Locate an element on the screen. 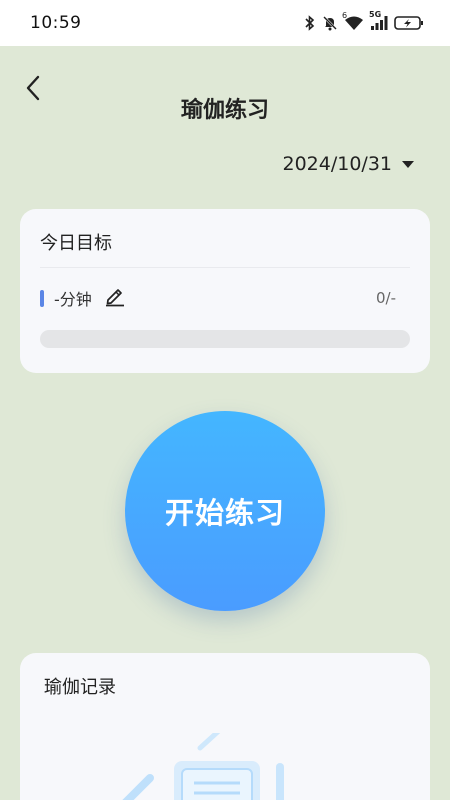 This screenshot has height=800, width=450. goal-card-title: 今日目标 is located at coordinates (76, 243).